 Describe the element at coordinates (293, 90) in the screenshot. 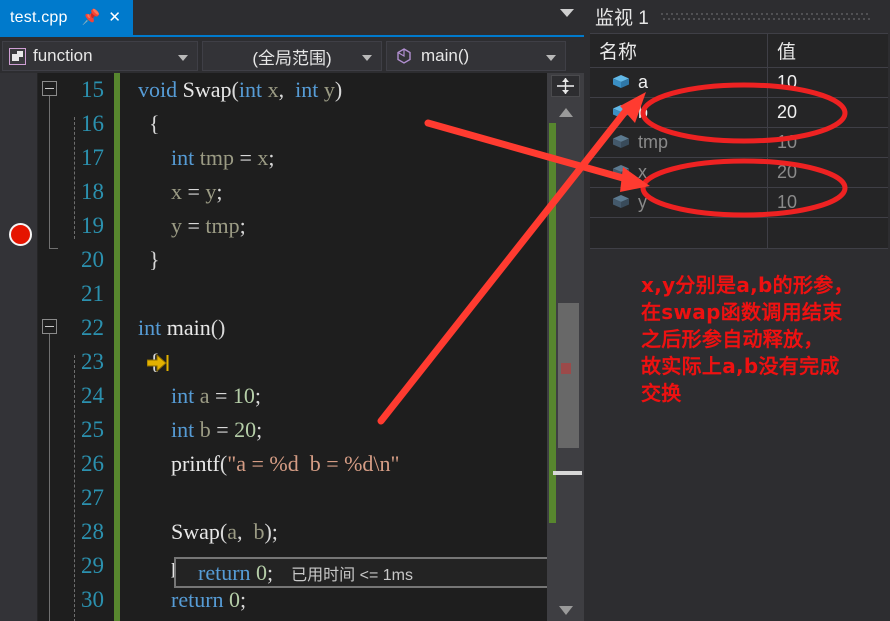

I see `code-line: 15 void Swap(int x, int y)` at that location.